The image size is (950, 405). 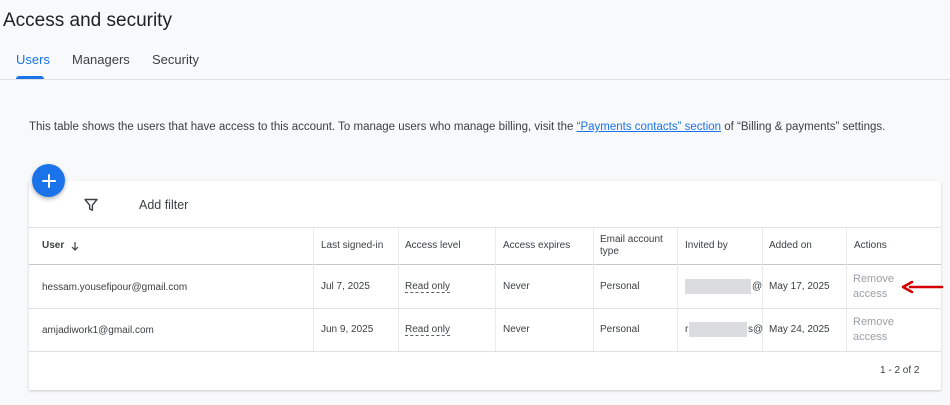 What do you see at coordinates (757, 286) in the screenshot?
I see `invited-by-suffix: @` at bounding box center [757, 286].